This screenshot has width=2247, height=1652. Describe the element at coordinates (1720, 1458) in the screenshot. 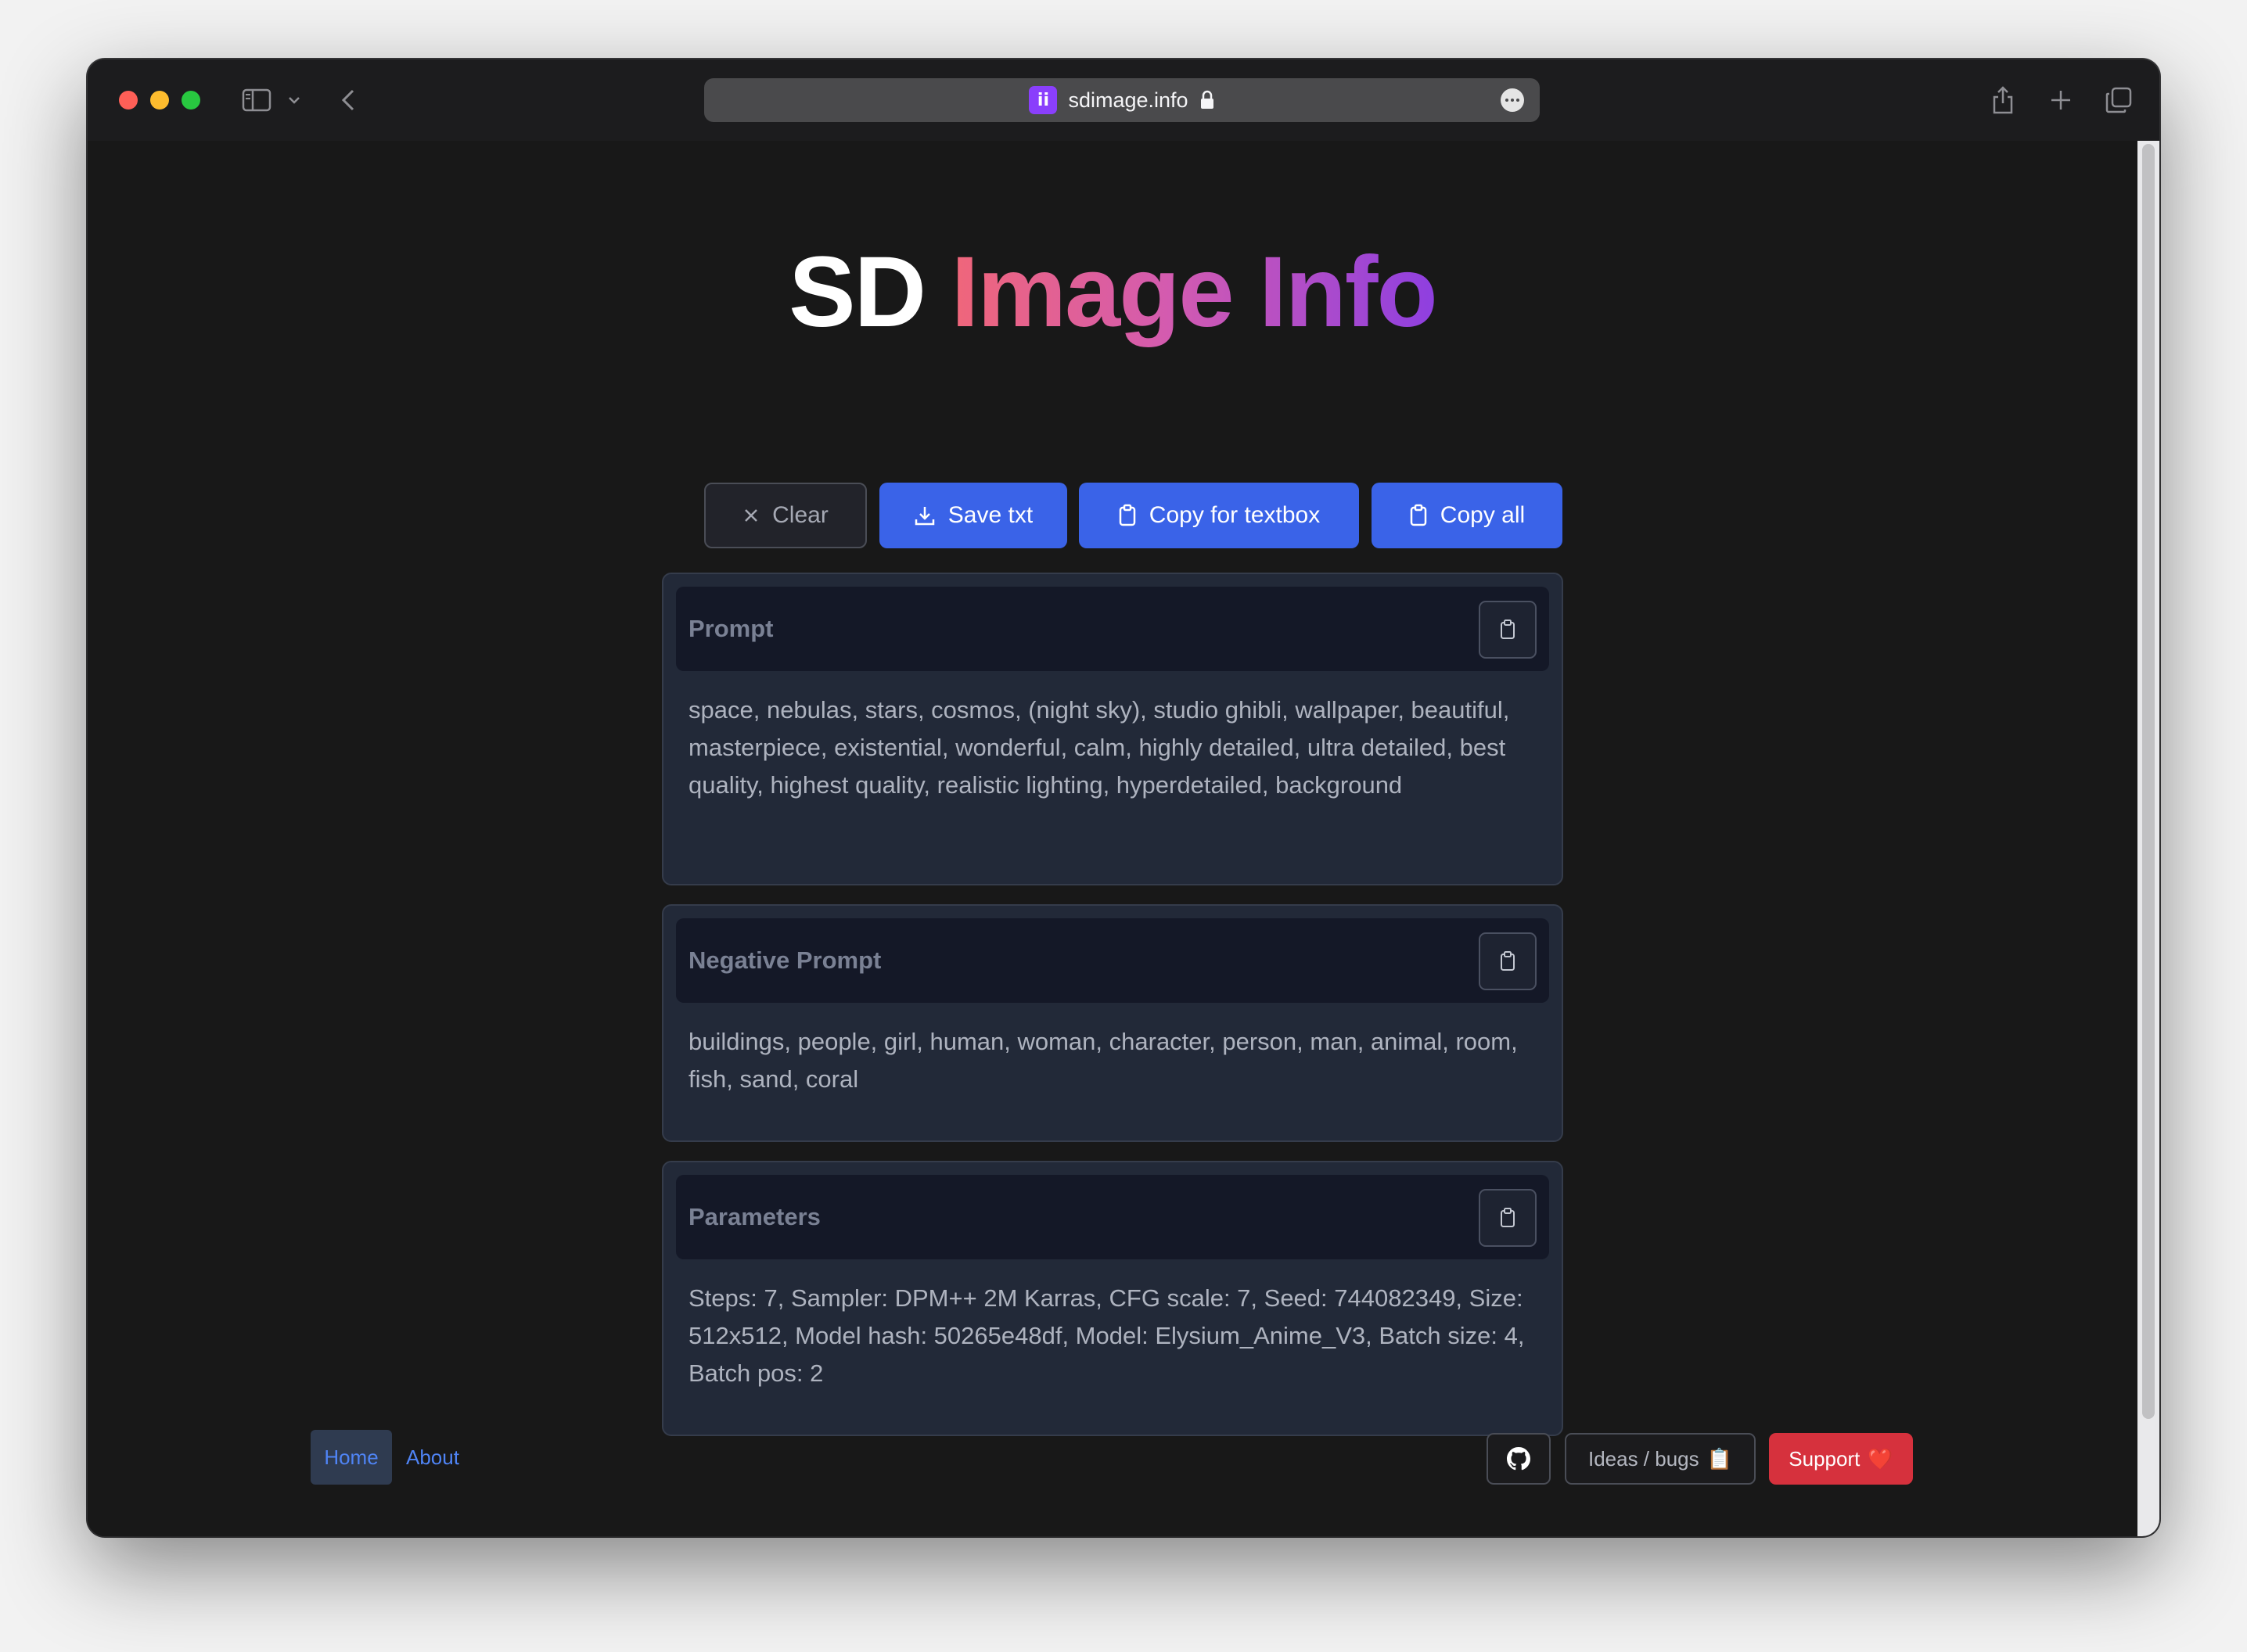

I see `clipboard-emoji-icon: 📋` at that location.